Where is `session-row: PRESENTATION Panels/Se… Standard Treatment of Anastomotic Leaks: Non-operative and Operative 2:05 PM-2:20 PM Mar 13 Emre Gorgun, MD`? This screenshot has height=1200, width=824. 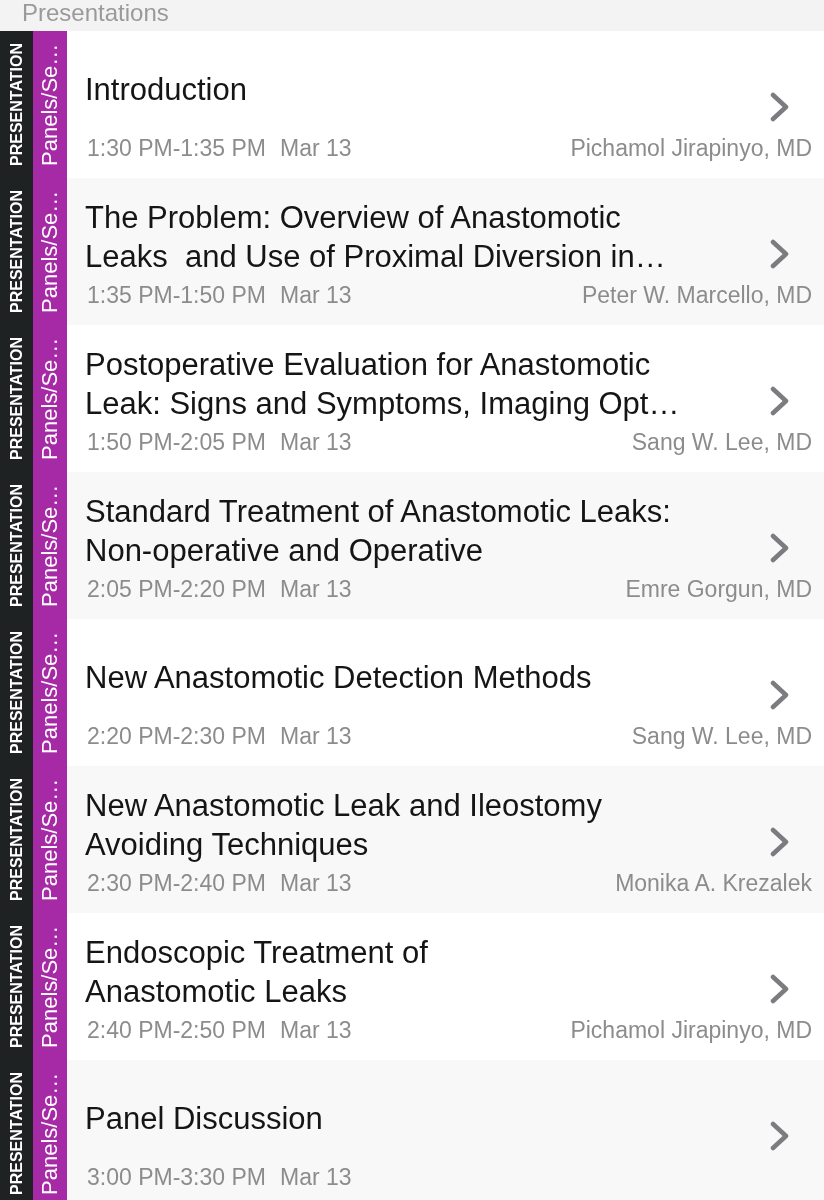 session-row: PRESENTATION Panels/Se… Standard Treatment of Anastomotic Leaks: Non-operative and Operative 2:05 PM-2:20 PM Mar 13 Emre Gorgun, MD is located at coordinates (412, 545).